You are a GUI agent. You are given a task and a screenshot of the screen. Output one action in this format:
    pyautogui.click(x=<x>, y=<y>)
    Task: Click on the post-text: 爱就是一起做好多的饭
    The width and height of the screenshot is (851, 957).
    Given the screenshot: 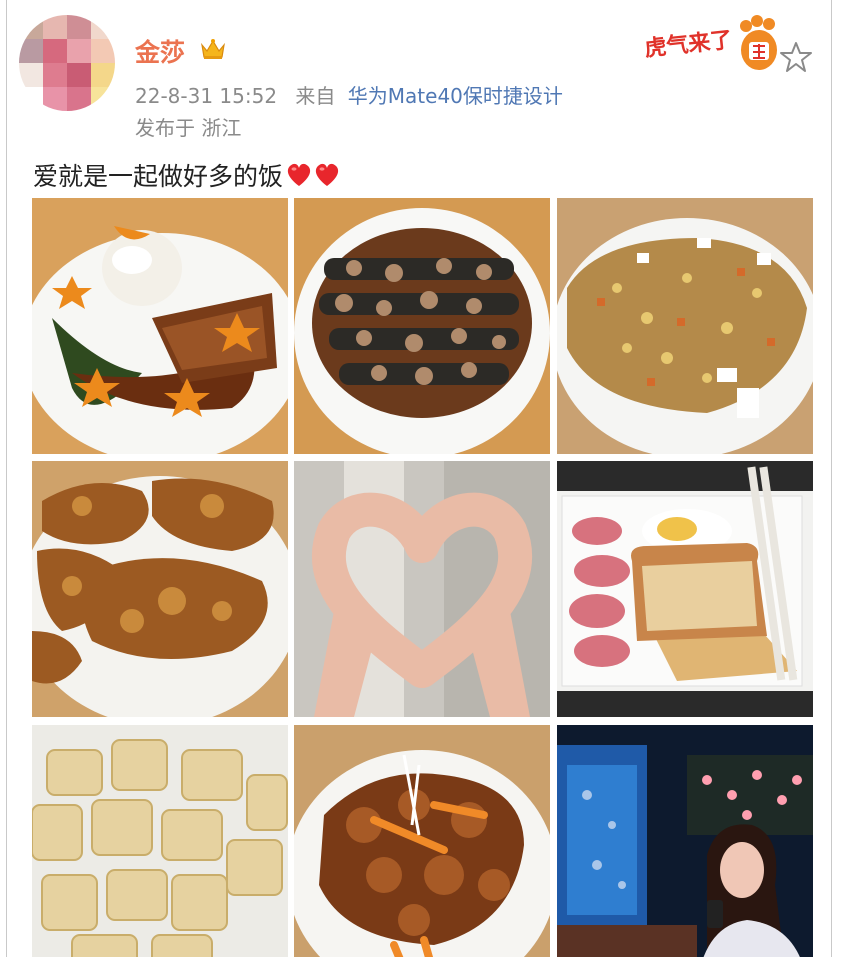 What is the action you would take?
    pyautogui.click(x=187, y=175)
    